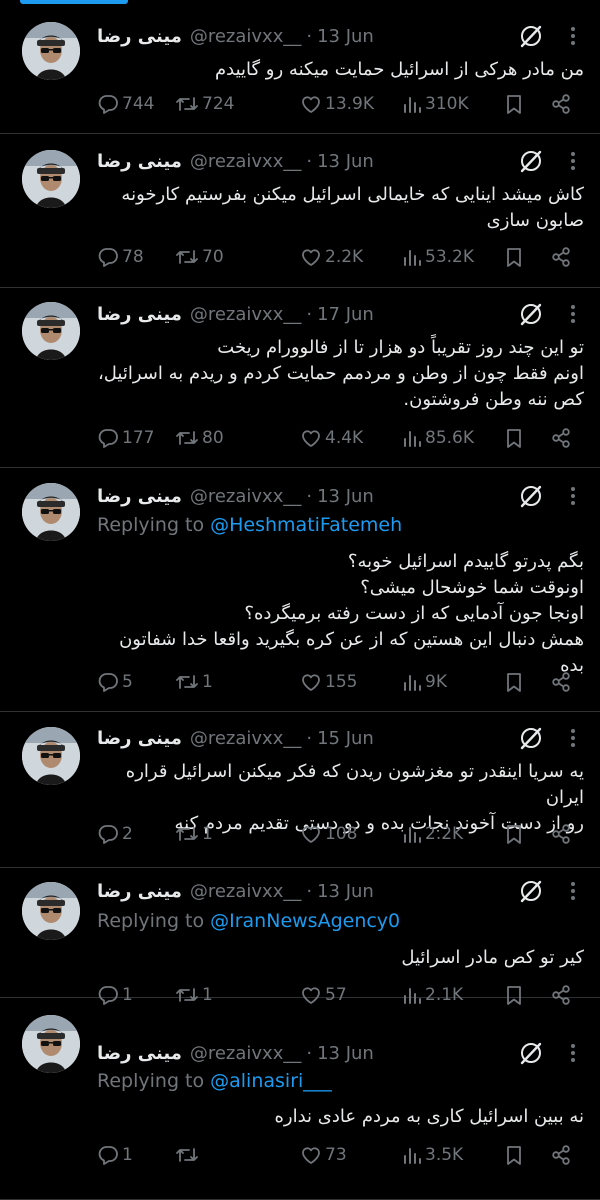 Image resolution: width=600 pixels, height=1200 pixels. I want to click on reply-mention-link: @HeshmatiFatemeh, so click(306, 525).